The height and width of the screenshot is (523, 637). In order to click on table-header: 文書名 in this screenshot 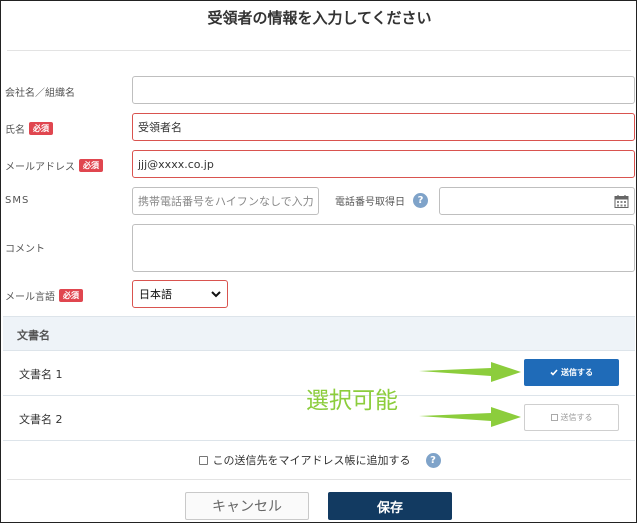, I will do `click(319, 334)`.